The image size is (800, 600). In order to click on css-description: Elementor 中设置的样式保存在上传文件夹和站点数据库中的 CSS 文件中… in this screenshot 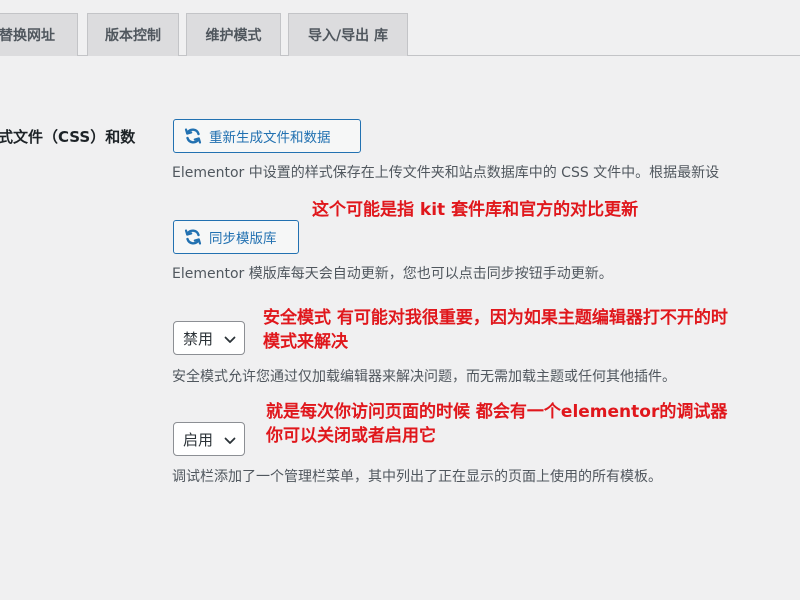, I will do `click(446, 173)`.